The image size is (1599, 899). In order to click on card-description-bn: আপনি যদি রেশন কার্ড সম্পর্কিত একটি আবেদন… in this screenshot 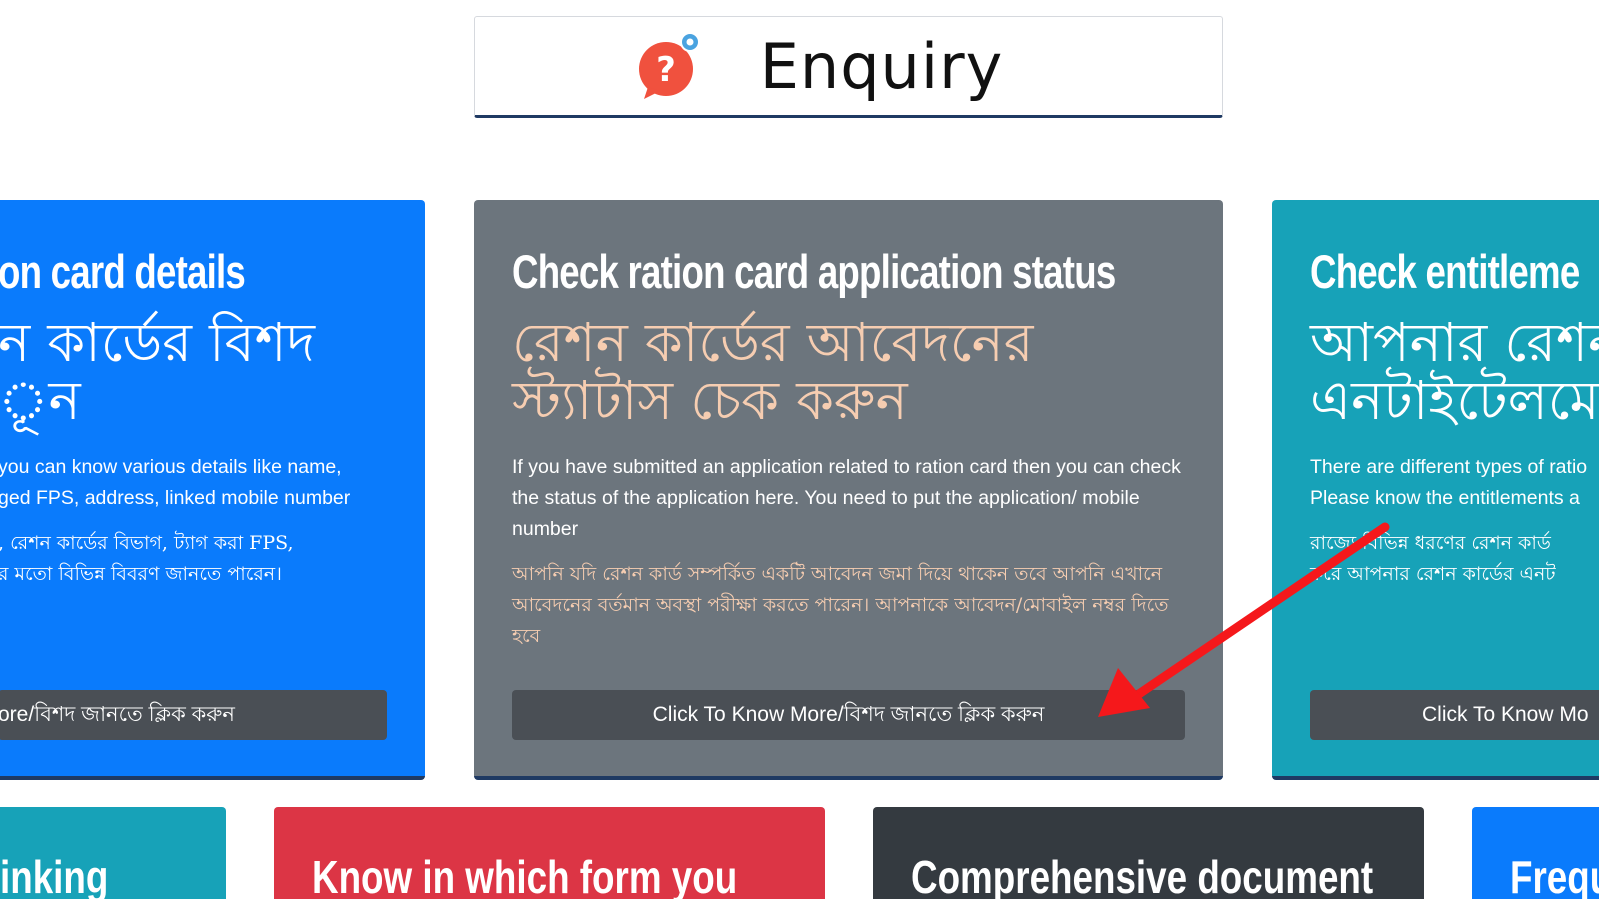, I will do `click(840, 605)`.